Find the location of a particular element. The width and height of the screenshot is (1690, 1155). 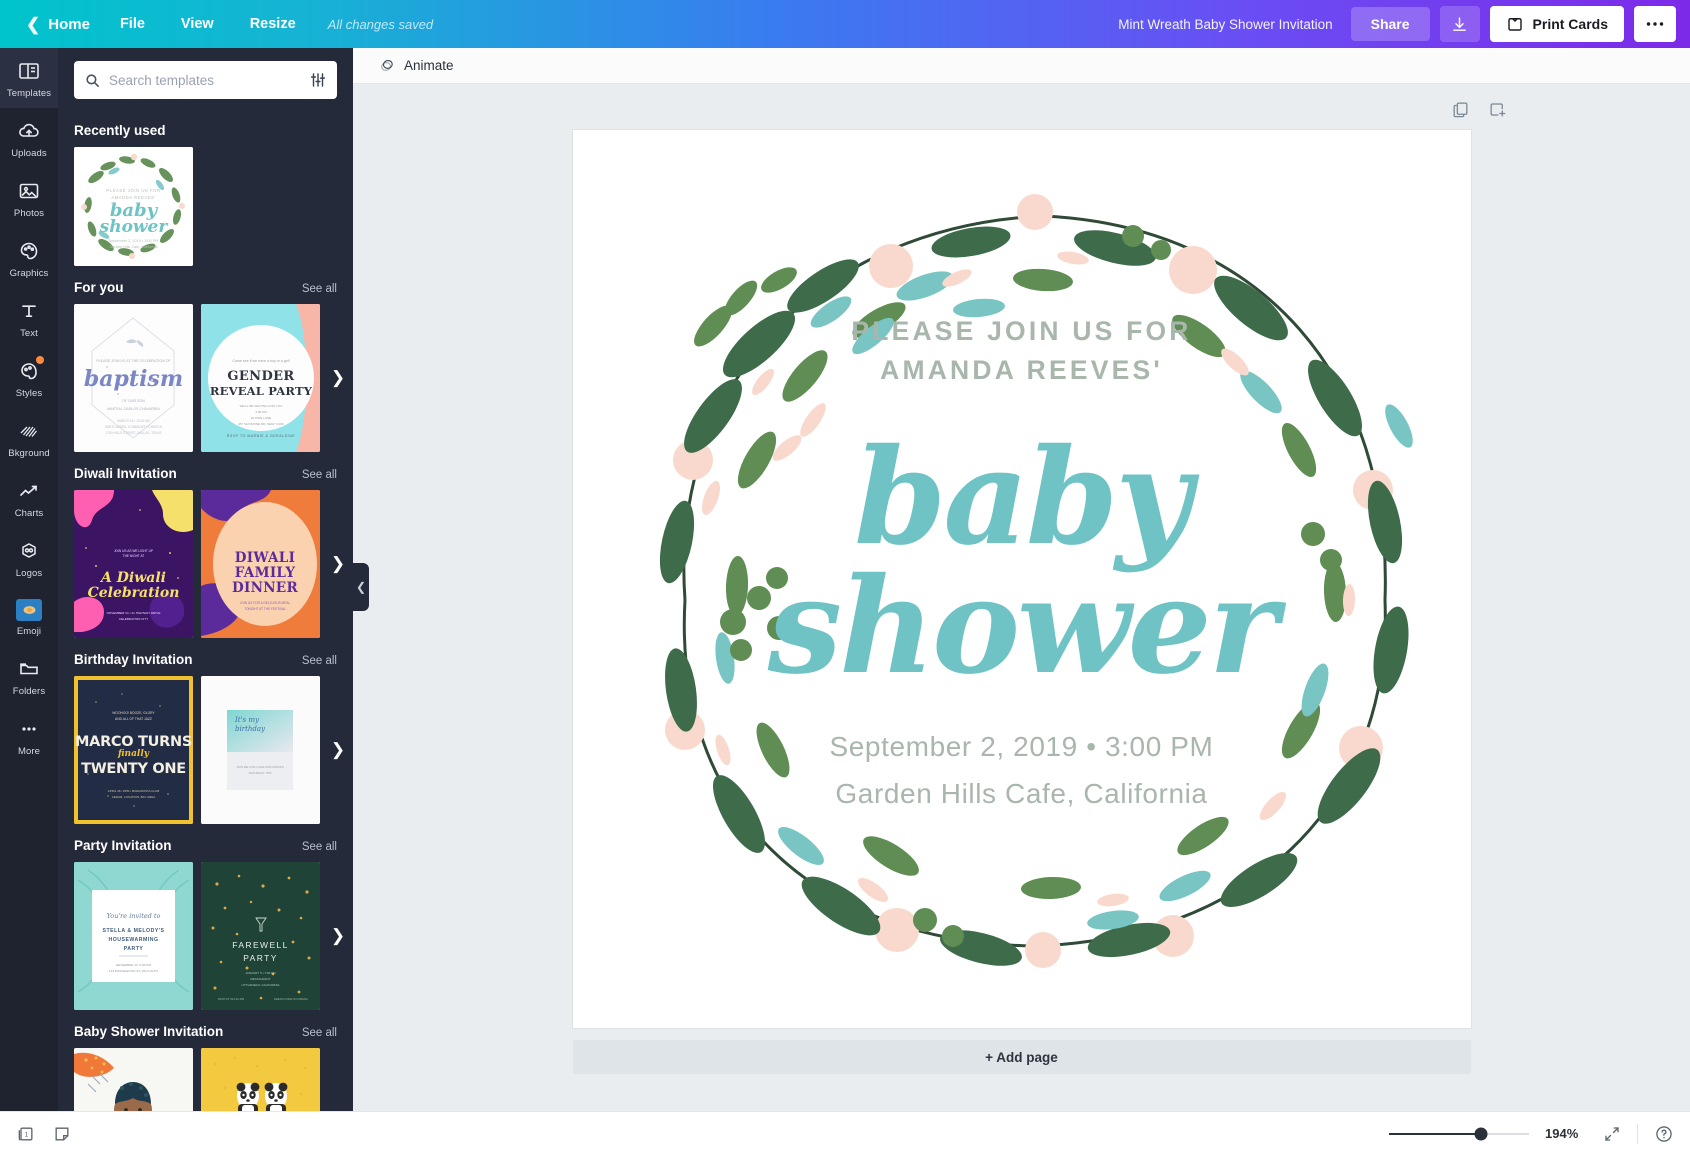

svg-text: CELEBRATION CITY is located at coordinates (134, 619).